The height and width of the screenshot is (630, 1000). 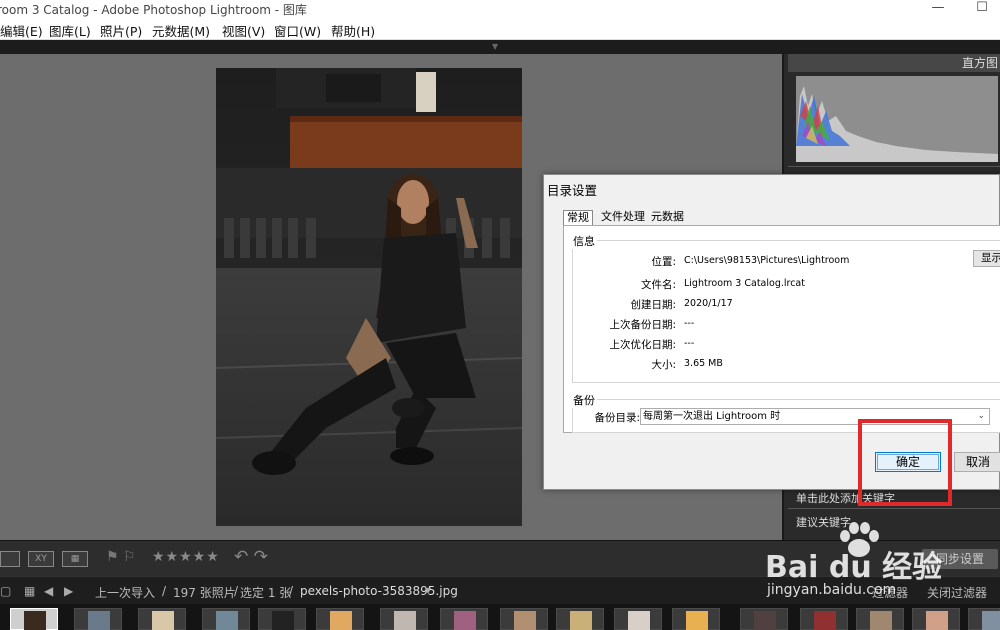 What do you see at coordinates (10, 559) in the screenshot?
I see `loupe-view-icon` at bounding box center [10, 559].